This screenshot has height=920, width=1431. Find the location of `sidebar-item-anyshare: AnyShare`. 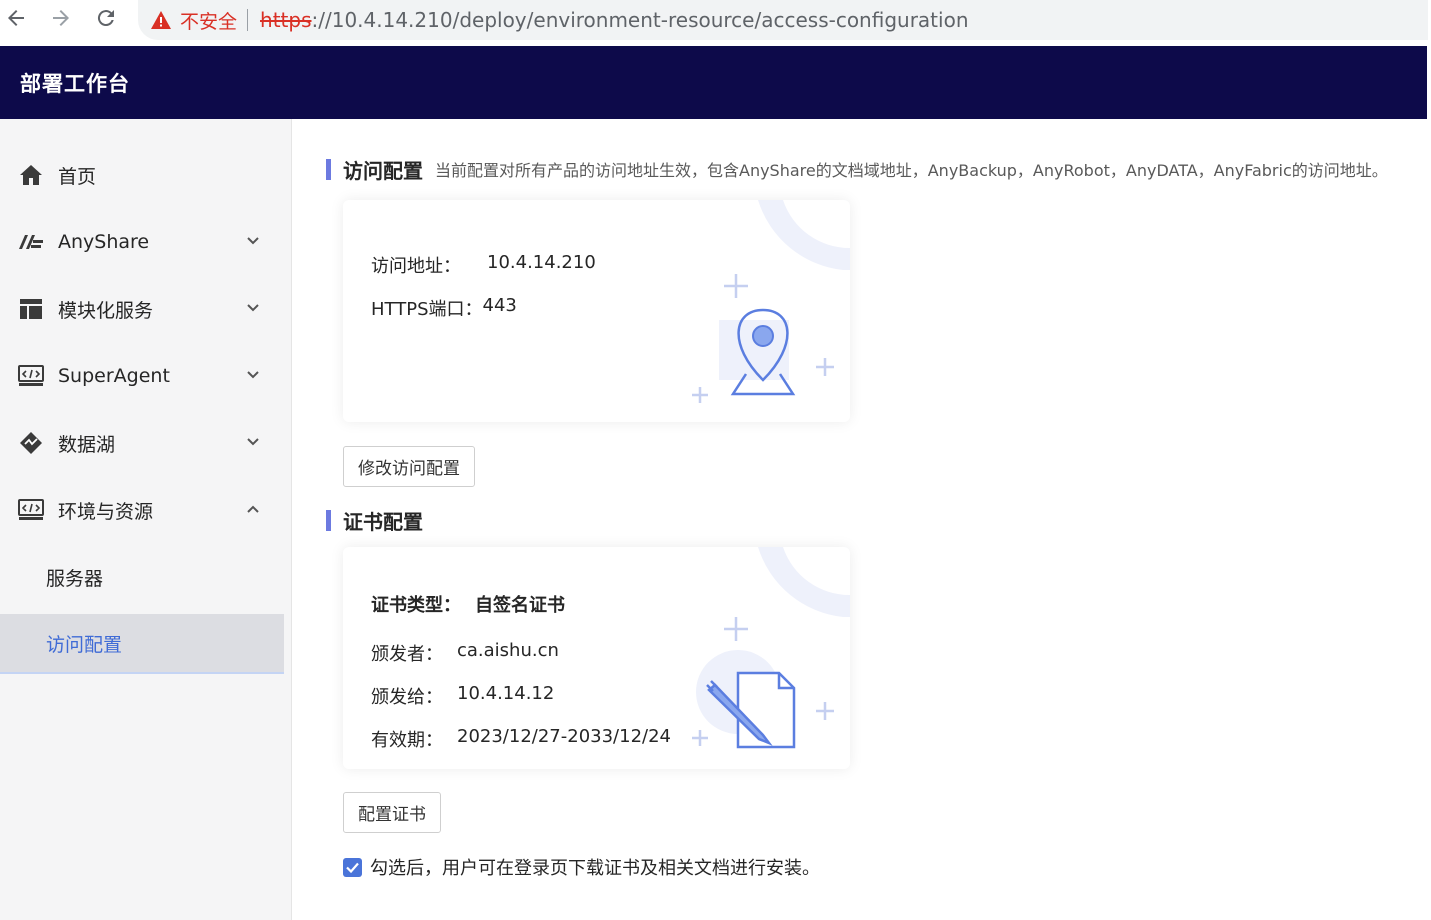

sidebar-item-anyshare: AnyShare is located at coordinates (142, 242).